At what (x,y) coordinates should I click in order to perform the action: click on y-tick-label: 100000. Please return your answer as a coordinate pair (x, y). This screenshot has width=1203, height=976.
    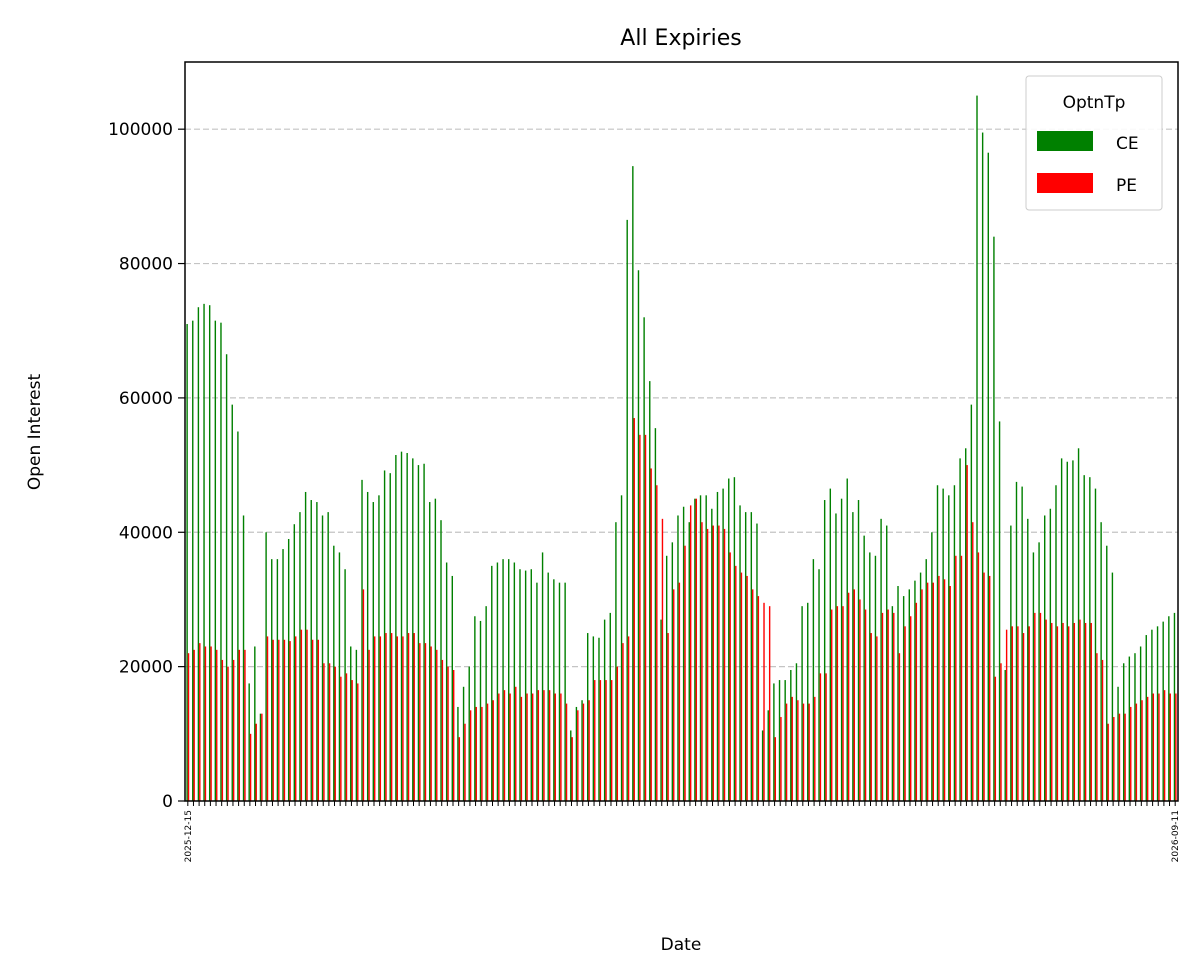
    Looking at the image, I should click on (140, 130).